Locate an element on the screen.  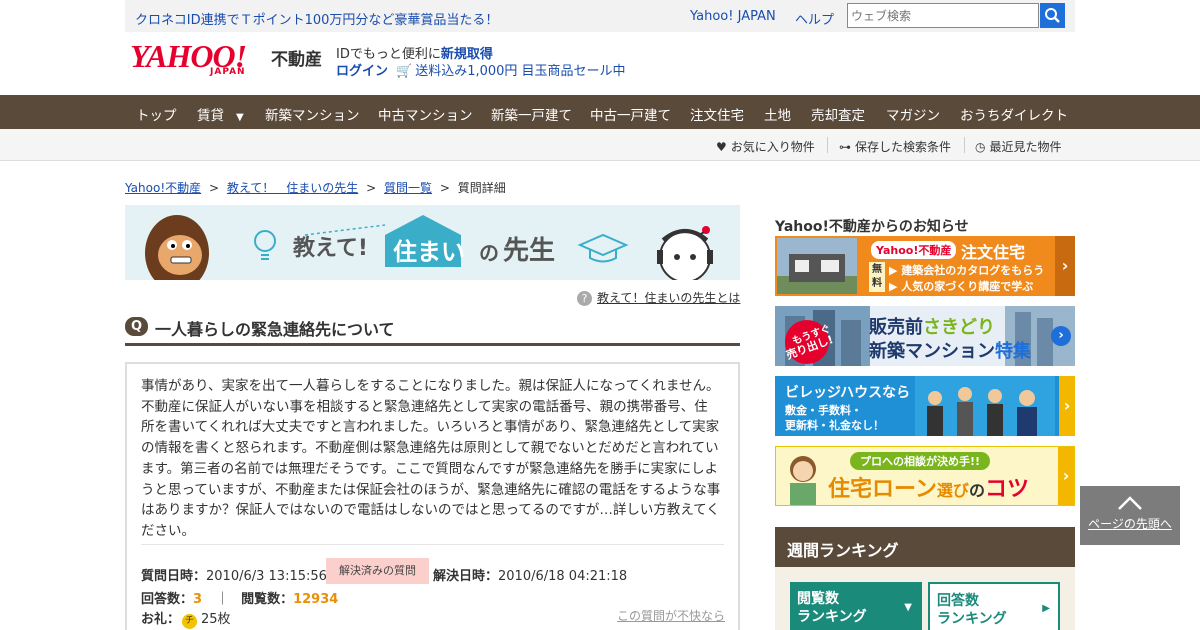
ad2-line1: 販売前さきどり is located at coordinates (932, 326).